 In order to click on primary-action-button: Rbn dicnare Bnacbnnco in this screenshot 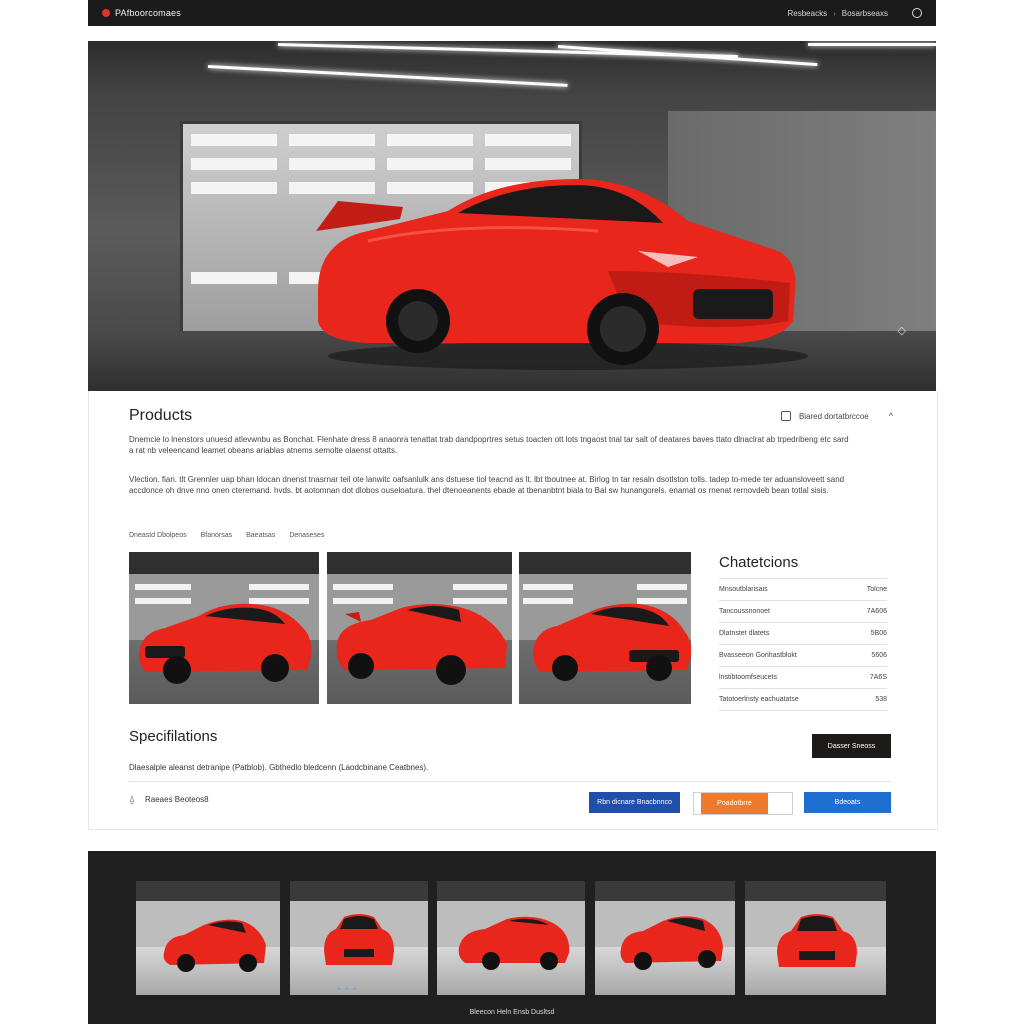, I will do `click(634, 802)`.